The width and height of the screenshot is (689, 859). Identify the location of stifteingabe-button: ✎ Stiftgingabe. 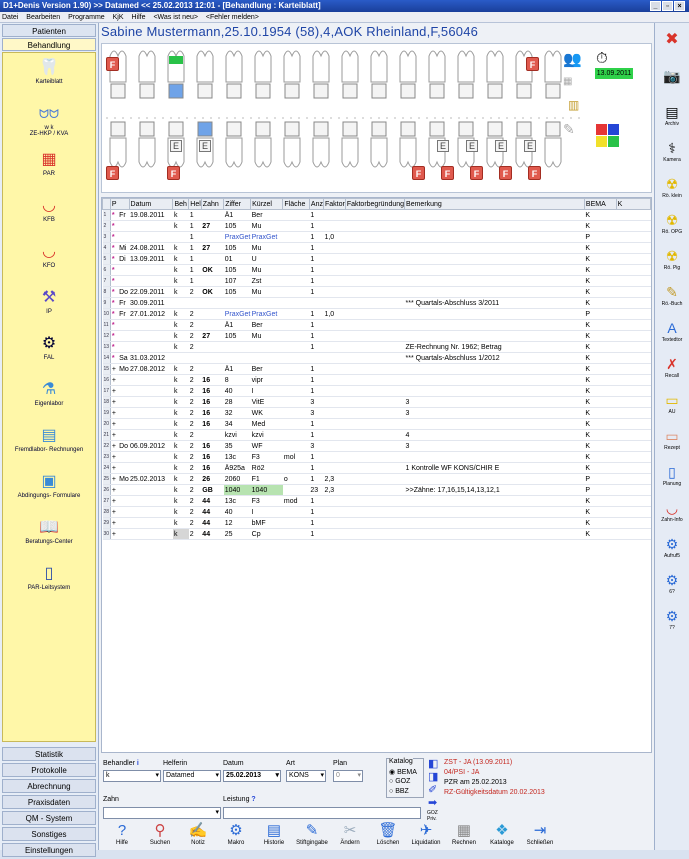
(312, 834).